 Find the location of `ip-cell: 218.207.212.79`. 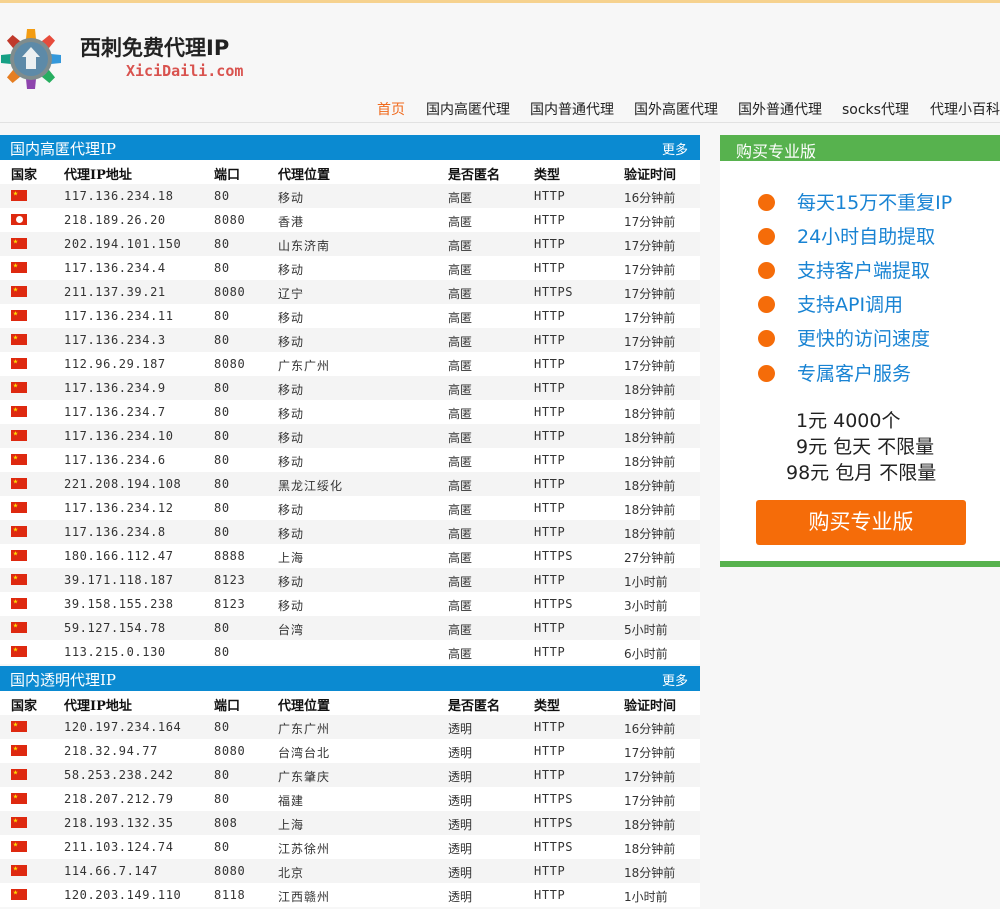

ip-cell: 218.207.212.79 is located at coordinates (119, 799).